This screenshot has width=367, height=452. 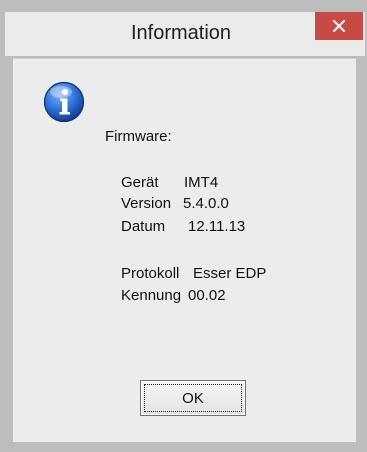 I want to click on close-icon, so click(x=339, y=26).